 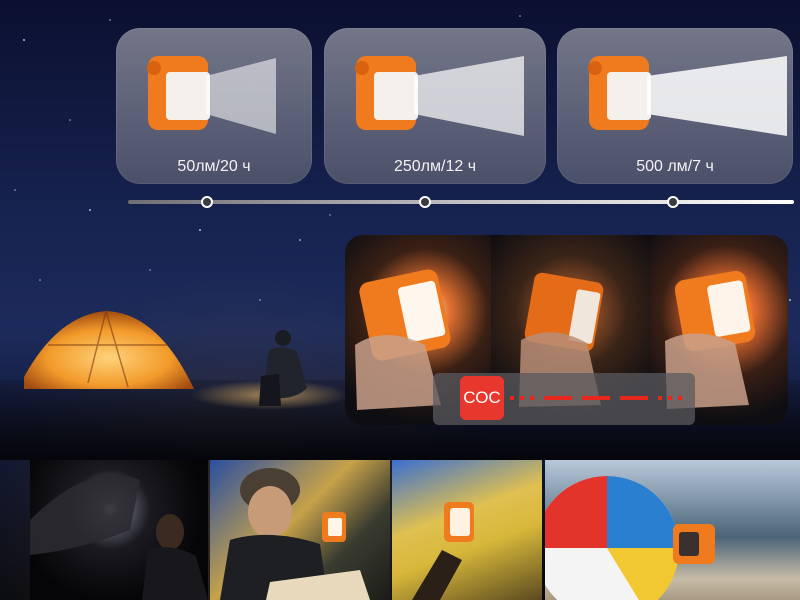 What do you see at coordinates (207, 202) in the screenshot?
I see `slider-knob-low` at bounding box center [207, 202].